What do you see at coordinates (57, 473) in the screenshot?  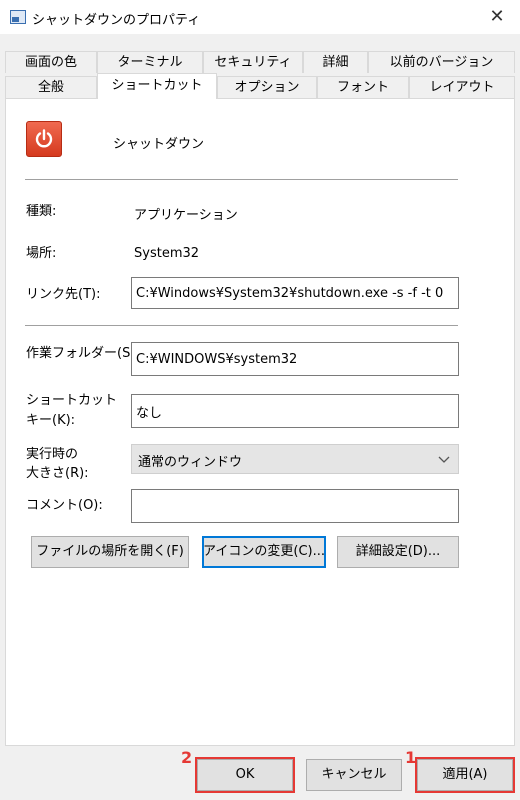 I see `run-label-line2: 大きさ(R):` at bounding box center [57, 473].